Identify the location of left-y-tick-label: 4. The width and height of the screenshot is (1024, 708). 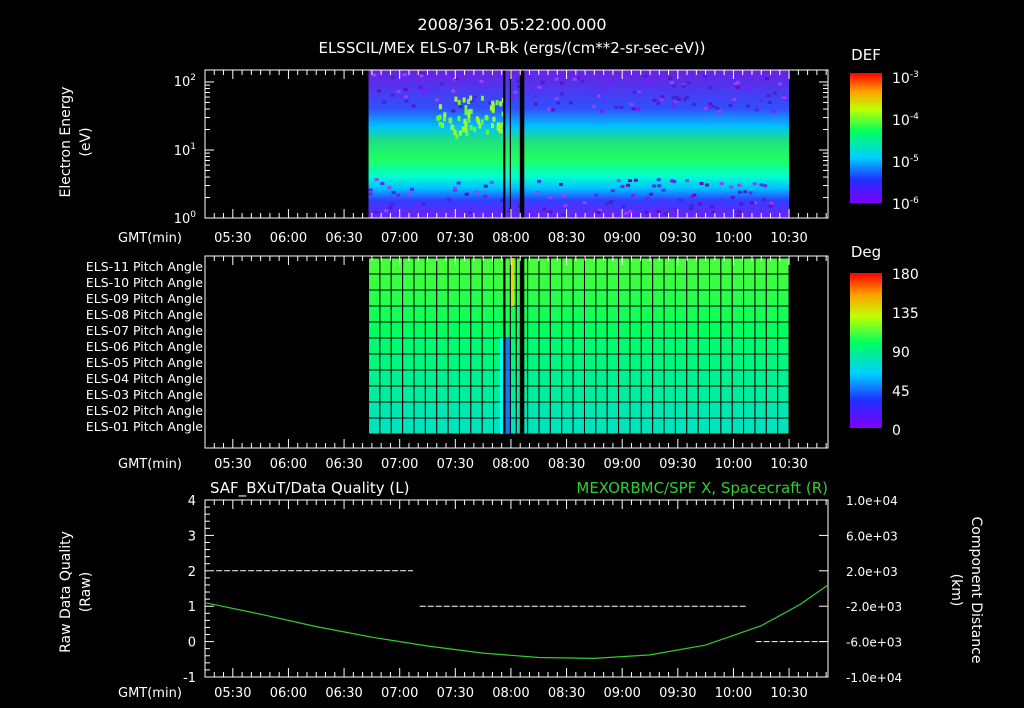
(192, 501).